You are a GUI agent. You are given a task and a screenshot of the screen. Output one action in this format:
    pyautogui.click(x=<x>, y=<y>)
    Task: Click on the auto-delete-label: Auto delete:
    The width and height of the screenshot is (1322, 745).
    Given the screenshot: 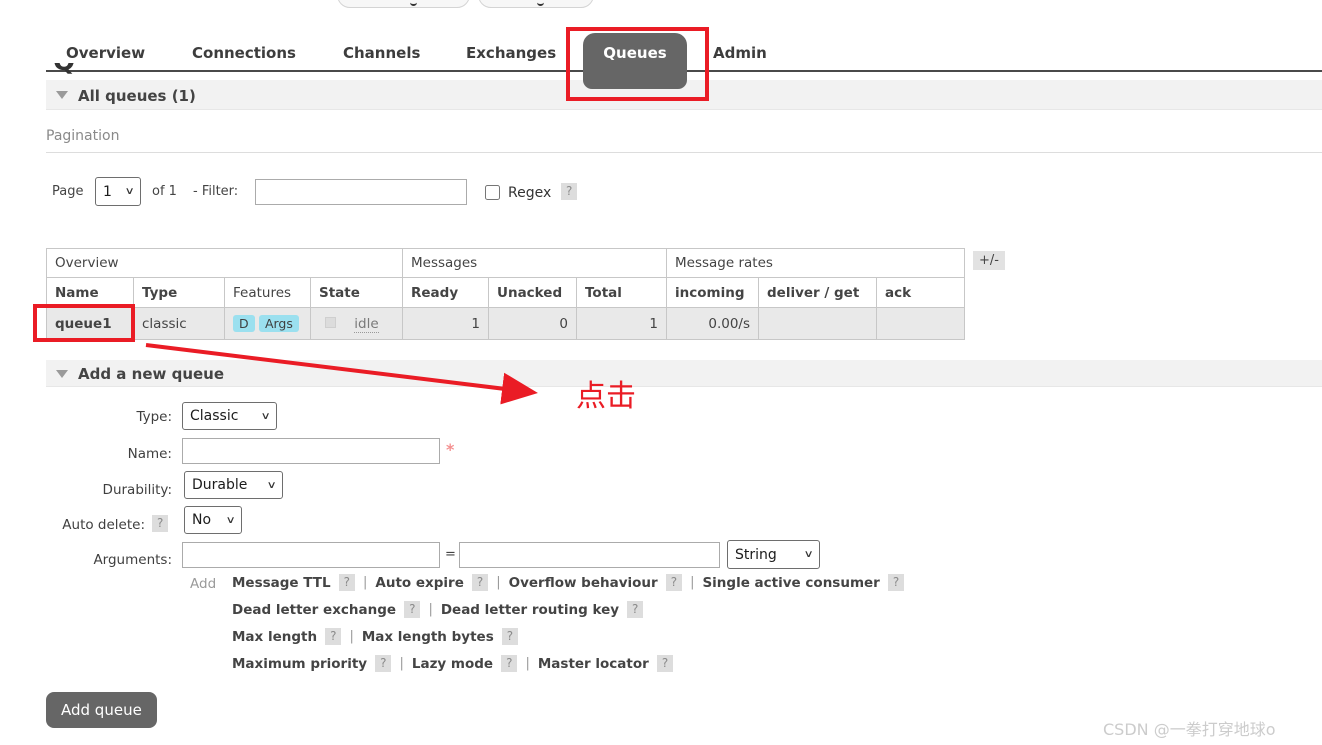 What is the action you would take?
    pyautogui.click(x=103, y=525)
    